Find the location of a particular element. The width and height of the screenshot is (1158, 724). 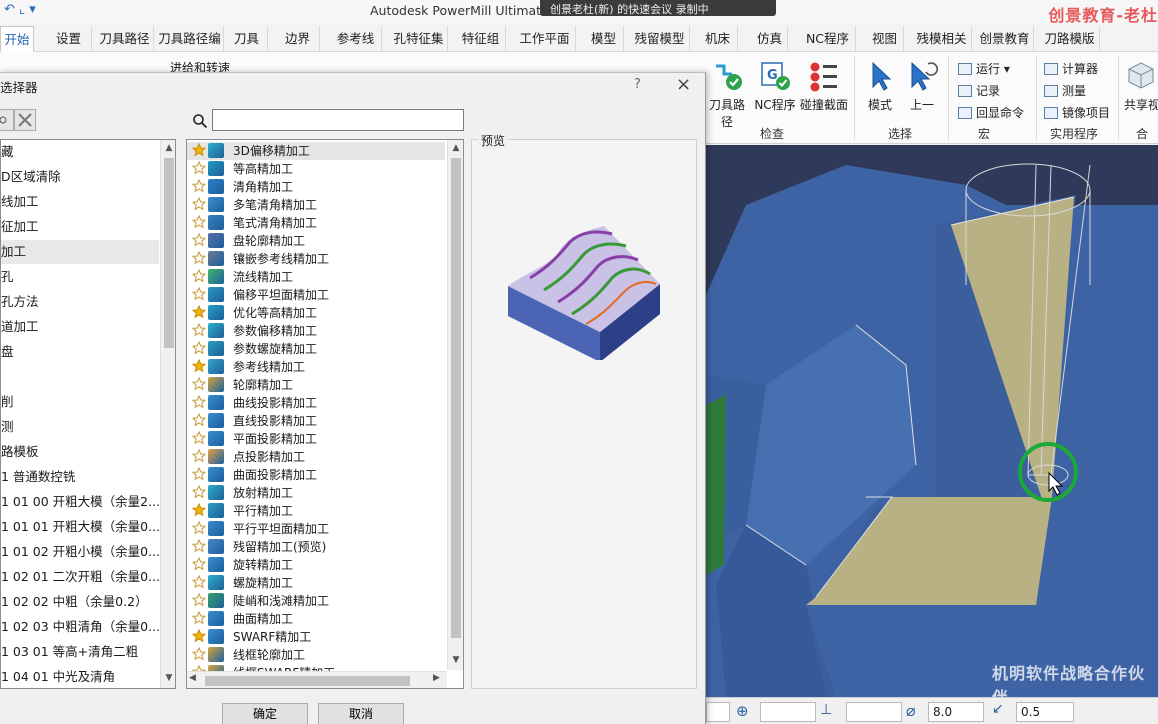

tolerance-field: 8.0 is located at coordinates (956, 712).